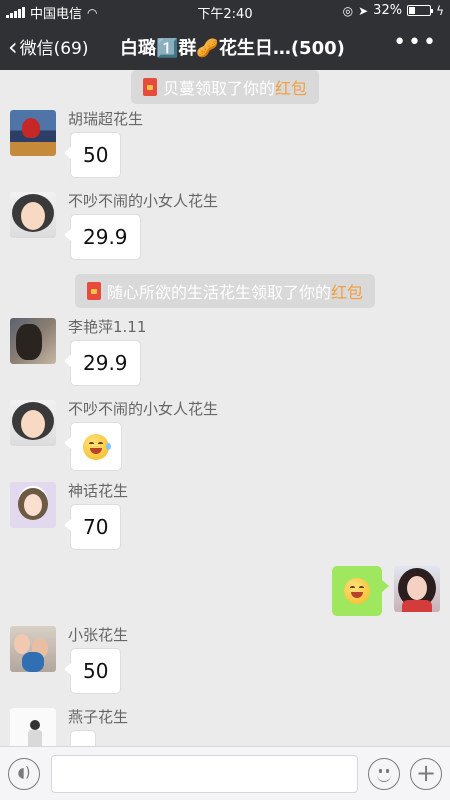  Describe the element at coordinates (97, 446) in the screenshot. I see `laughing-tears-emoji-icon` at that location.